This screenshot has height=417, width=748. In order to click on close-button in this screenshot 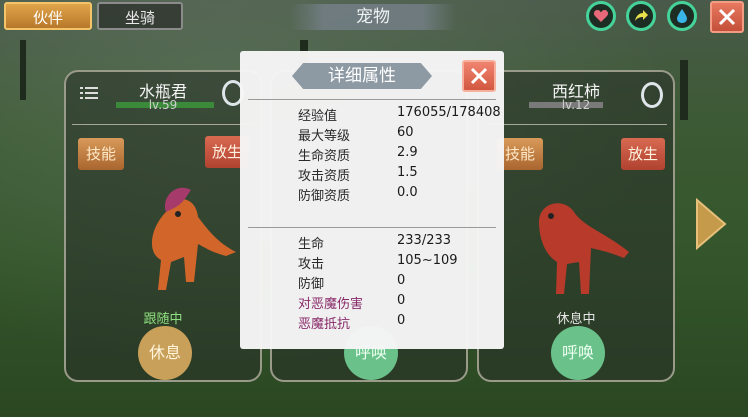, I will do `click(727, 17)`.